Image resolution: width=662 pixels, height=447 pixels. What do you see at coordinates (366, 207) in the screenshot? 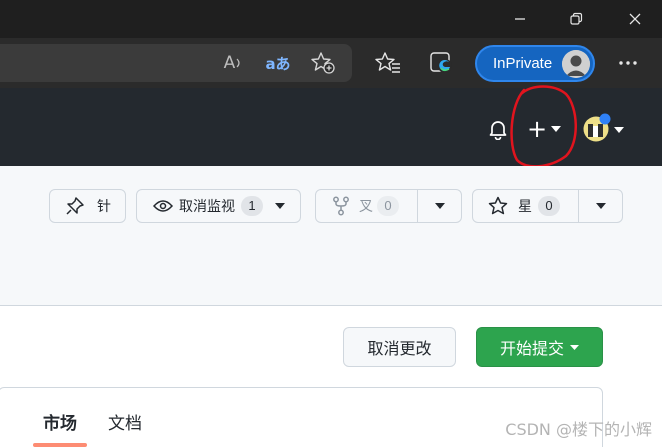
I see `fork-label: 叉` at bounding box center [366, 207].